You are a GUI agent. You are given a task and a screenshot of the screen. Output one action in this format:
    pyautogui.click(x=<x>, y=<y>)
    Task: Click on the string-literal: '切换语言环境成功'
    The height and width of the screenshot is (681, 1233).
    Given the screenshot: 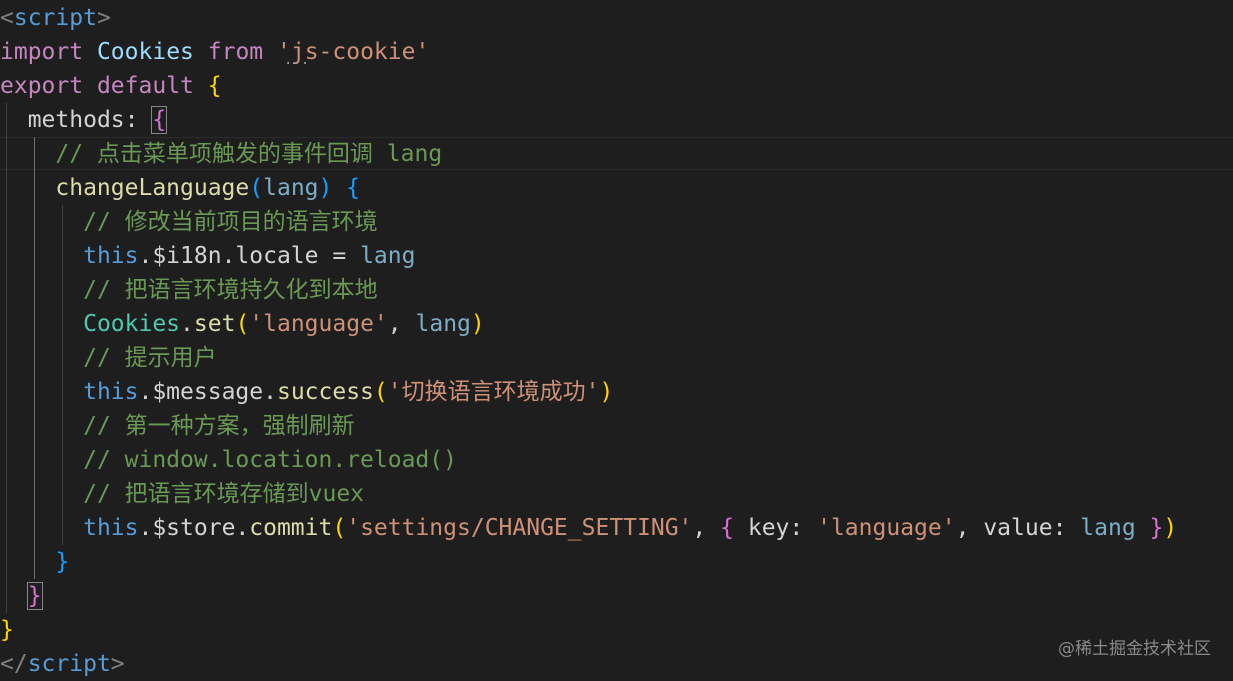 What is the action you would take?
    pyautogui.click(x=493, y=392)
    